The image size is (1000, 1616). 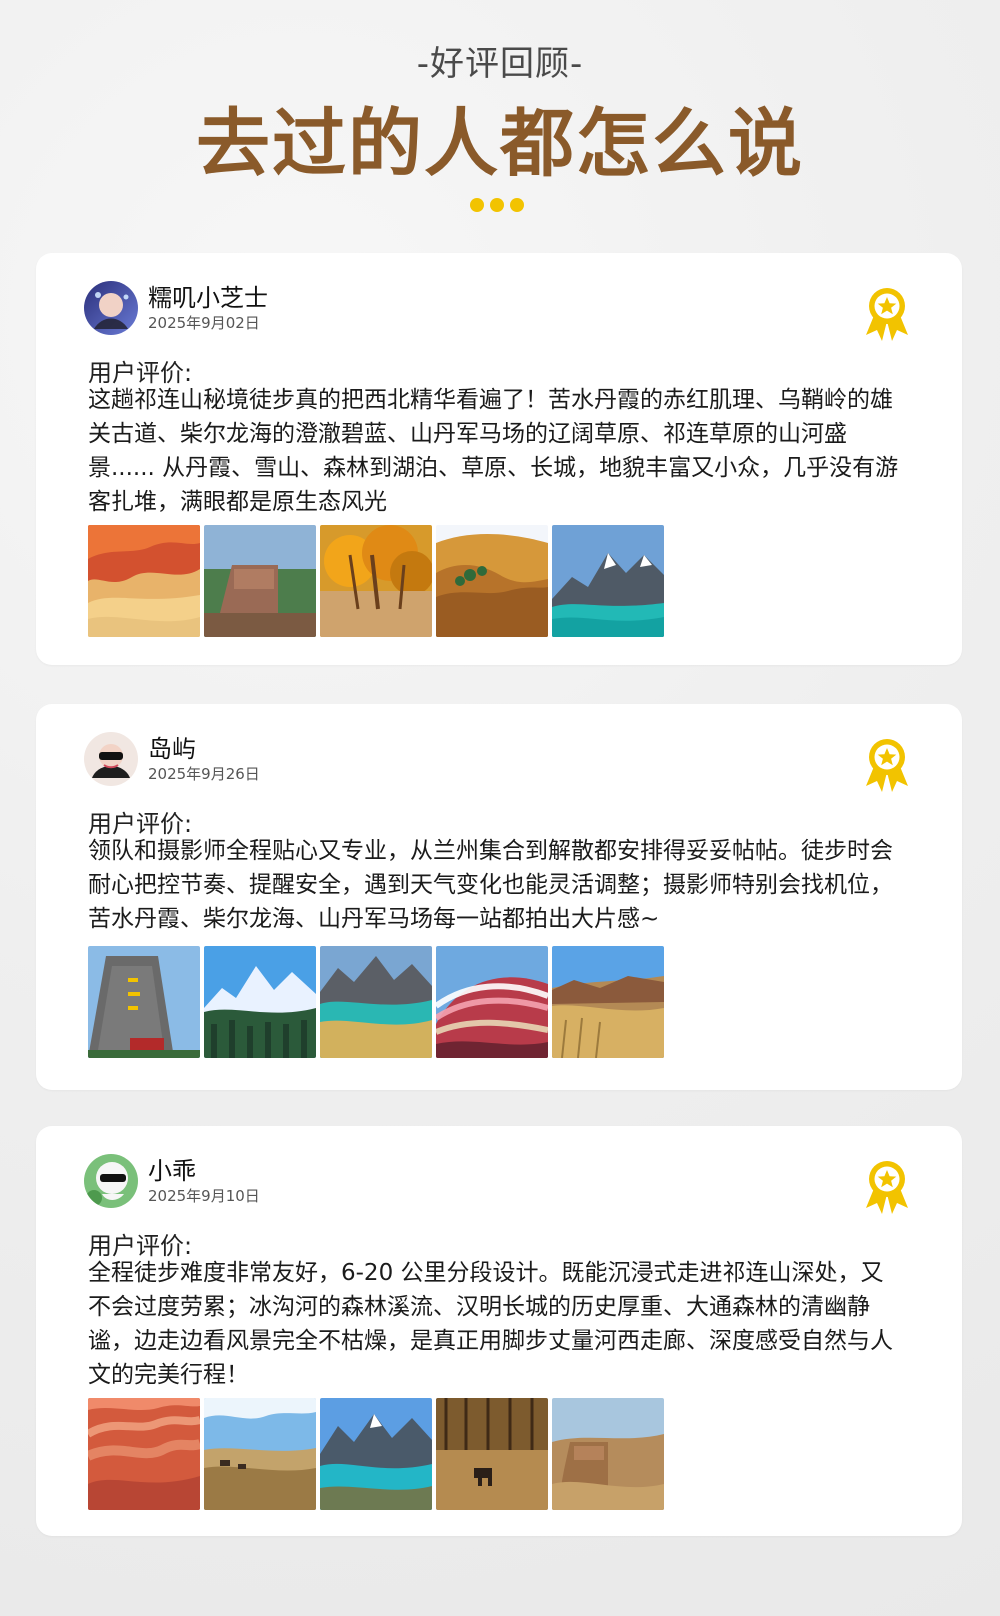 What do you see at coordinates (204, 1181) in the screenshot?
I see `review-meta: 小乖 2025年9月10日` at bounding box center [204, 1181].